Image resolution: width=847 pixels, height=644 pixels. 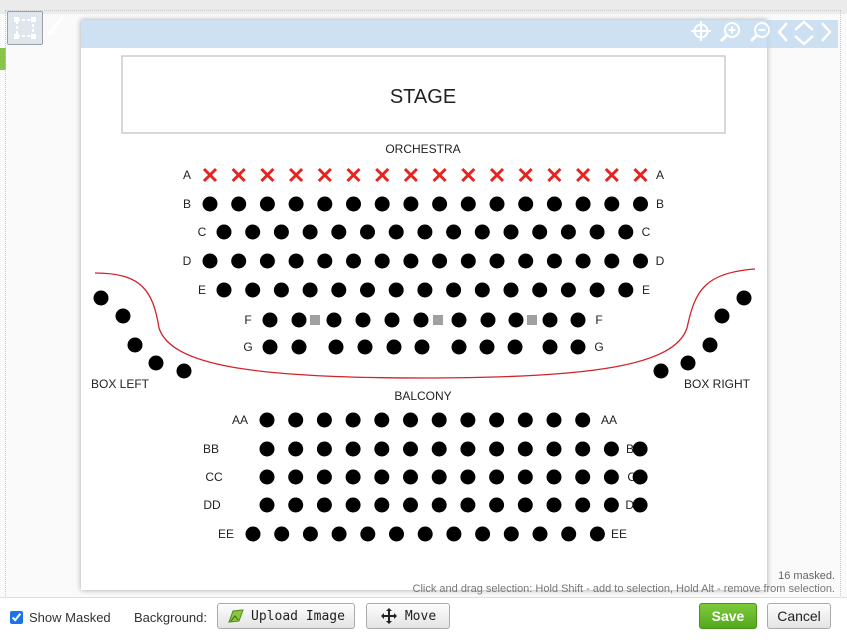 What do you see at coordinates (286, 616) in the screenshot?
I see `upload-image-button: Upload Image` at bounding box center [286, 616].